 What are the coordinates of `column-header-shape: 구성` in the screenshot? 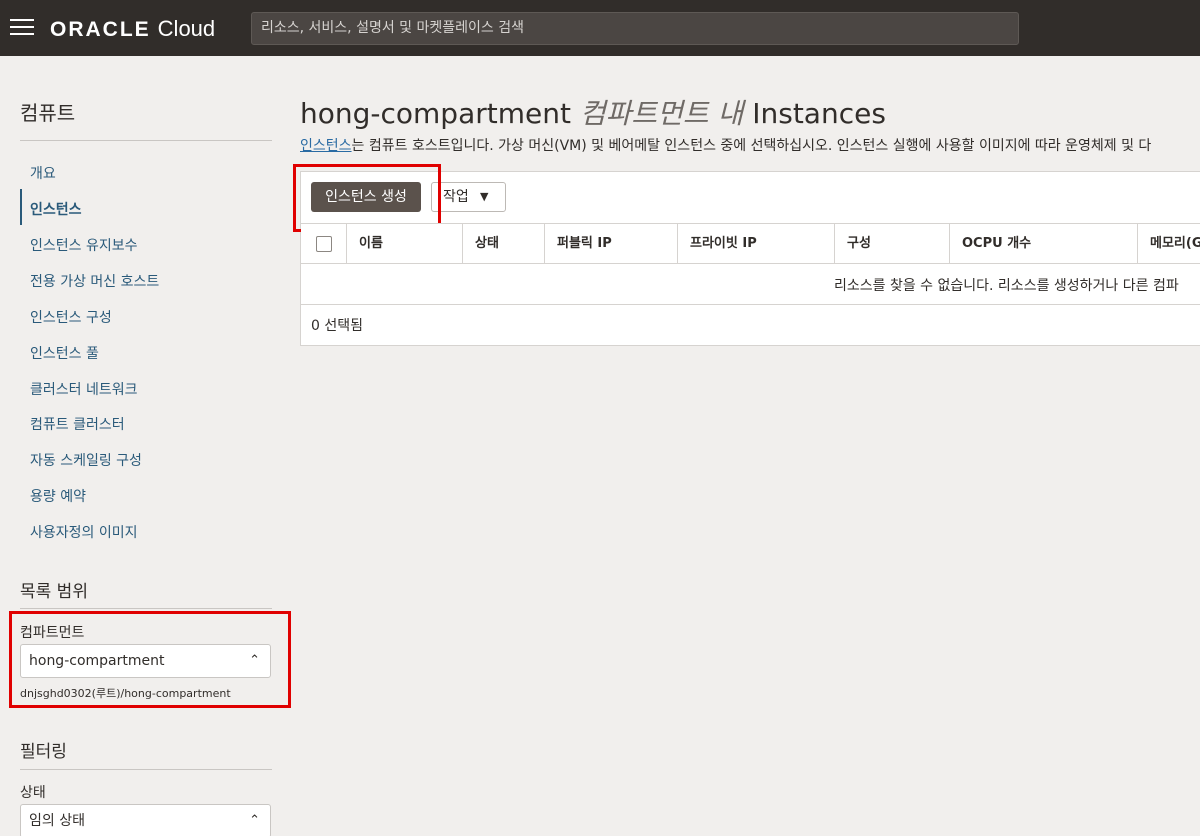 It's located at (892, 243).